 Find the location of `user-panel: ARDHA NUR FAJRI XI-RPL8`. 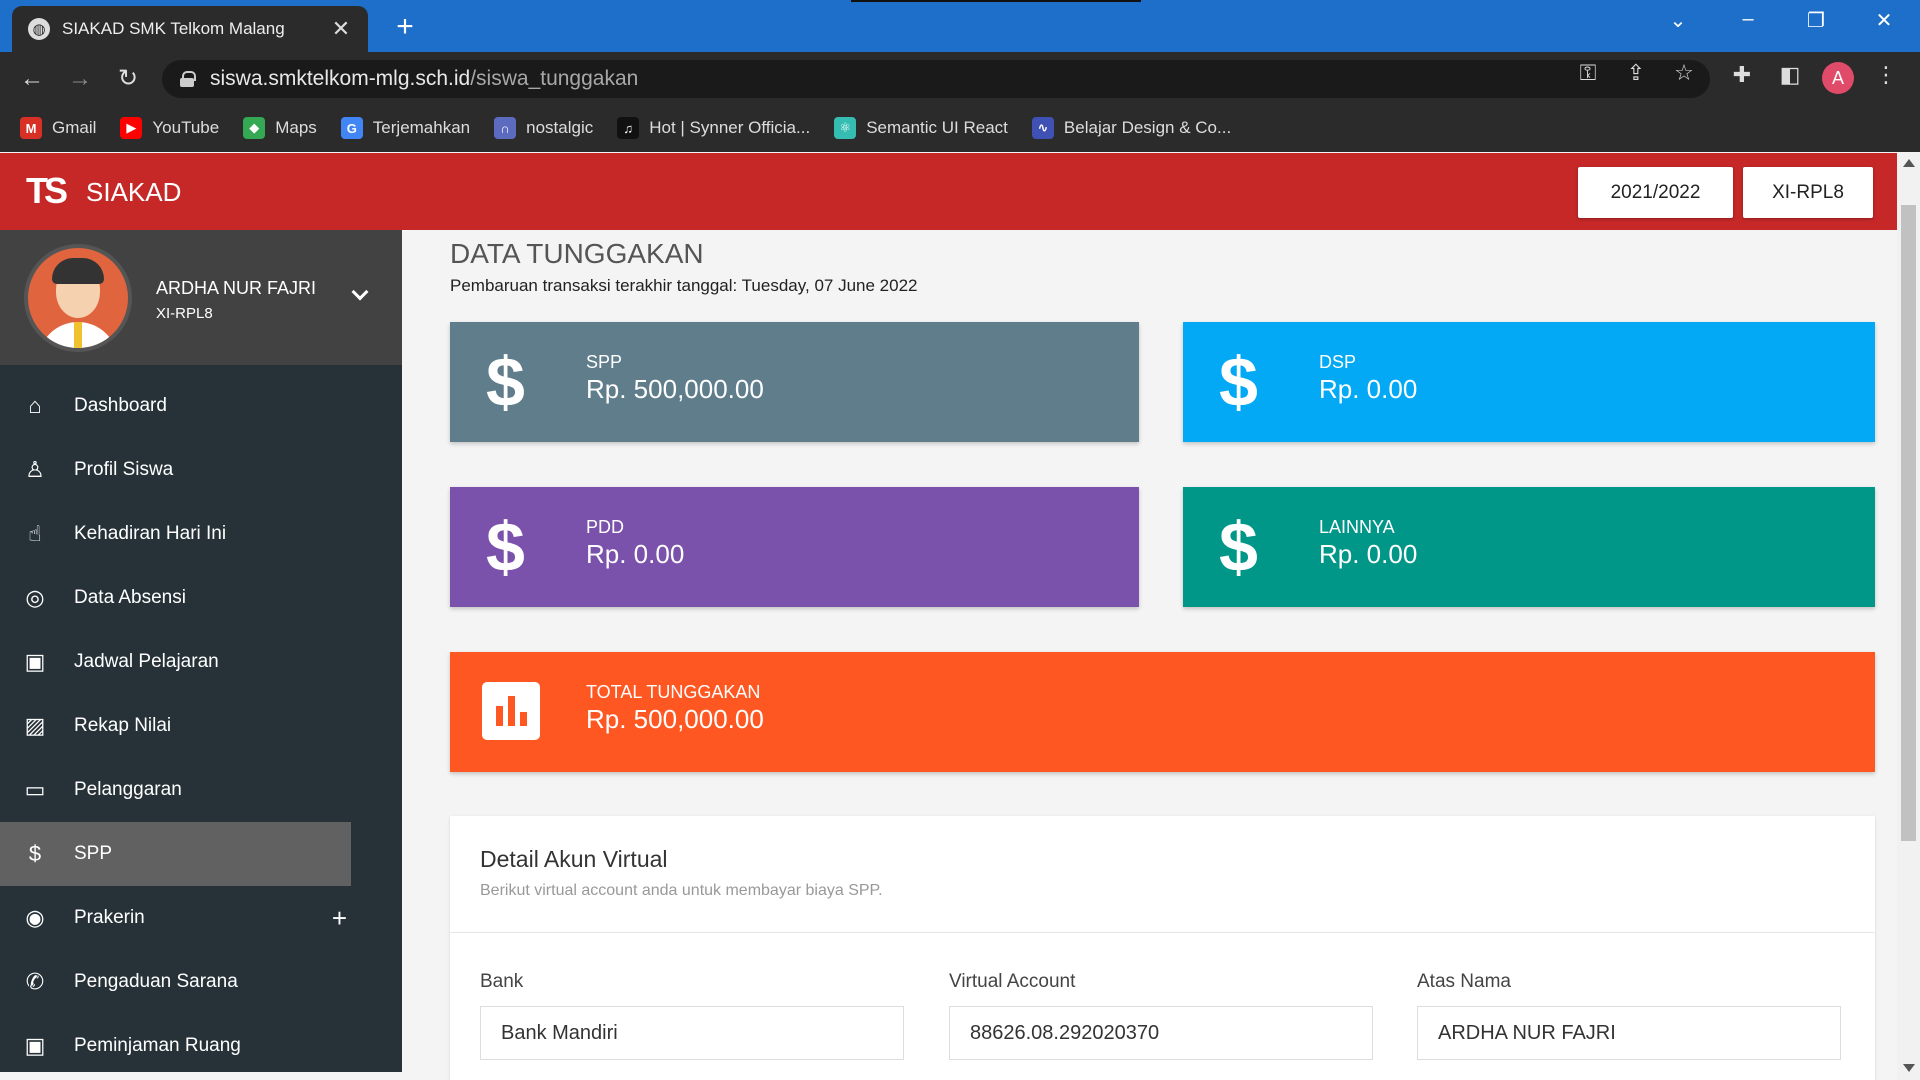

user-panel: ARDHA NUR FAJRI XI-RPL8 is located at coordinates (201, 297).